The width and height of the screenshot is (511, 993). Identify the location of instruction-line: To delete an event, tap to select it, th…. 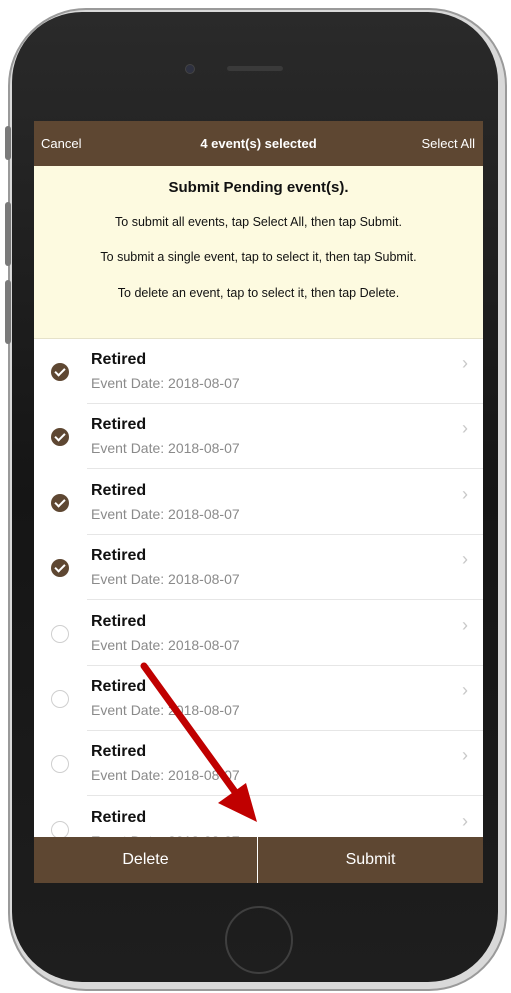
(258, 293).